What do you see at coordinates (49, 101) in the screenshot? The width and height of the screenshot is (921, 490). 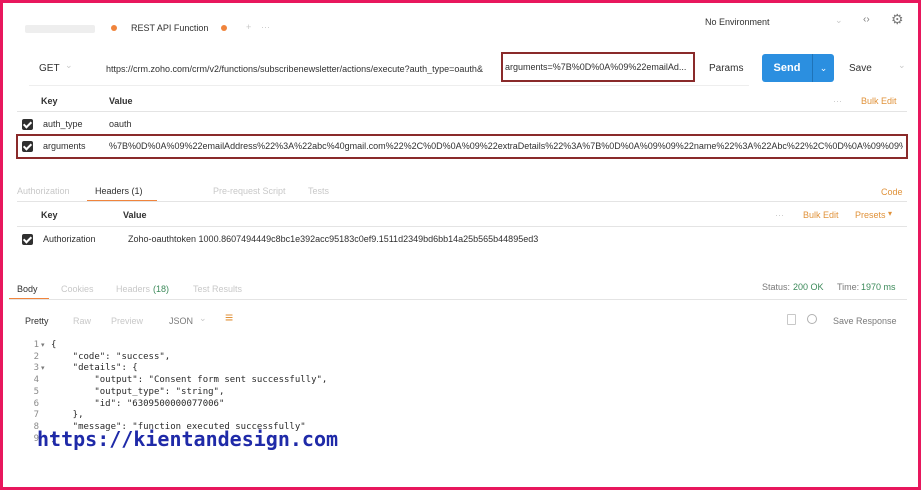 I see `params-key-header: Key` at bounding box center [49, 101].